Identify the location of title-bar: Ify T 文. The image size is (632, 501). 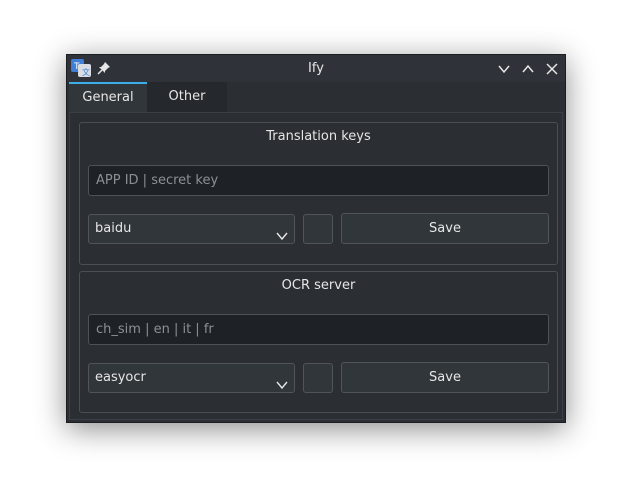
(316, 68).